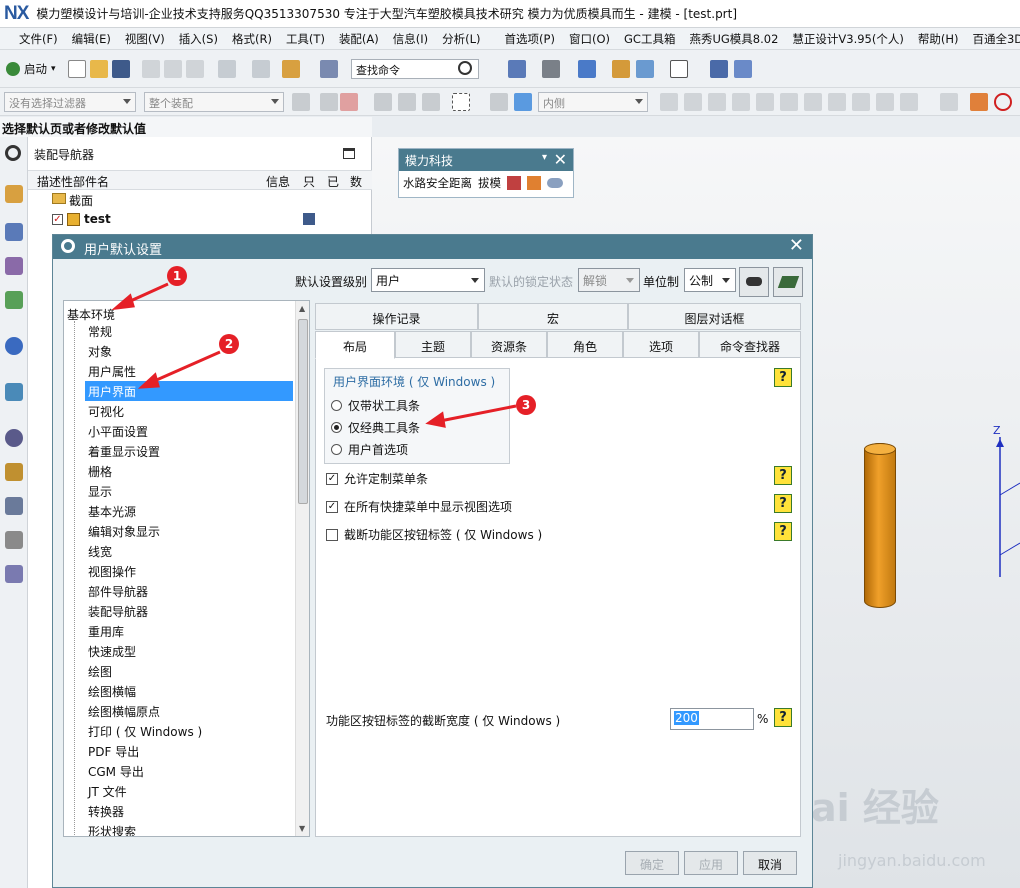 This screenshot has height=888, width=1020. I want to click on menu-tools: 工具(T), so click(305, 39).